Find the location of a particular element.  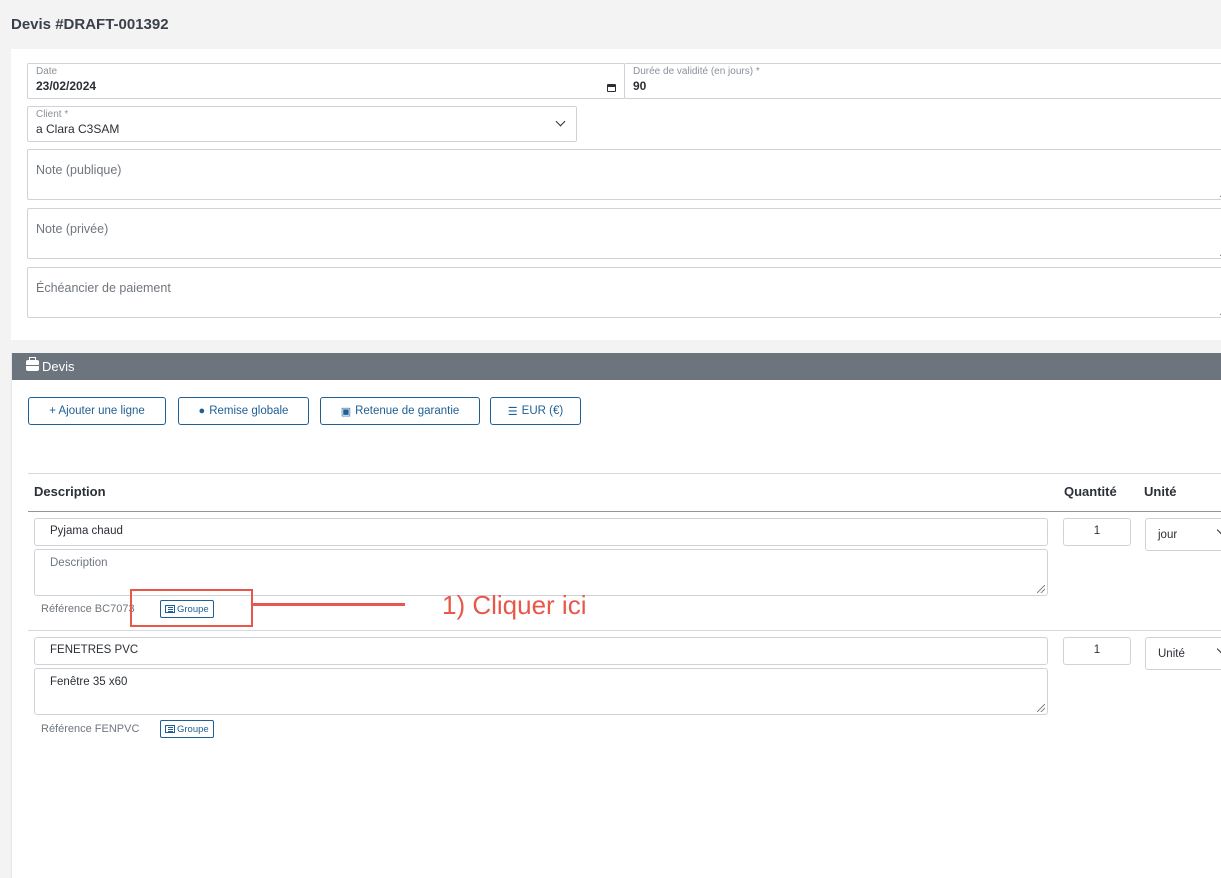

payment-schedule-placeholder: Échéancier de paiement is located at coordinates (103, 288).